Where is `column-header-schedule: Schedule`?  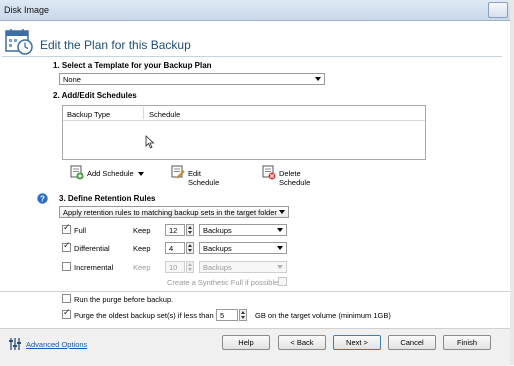
column-header-schedule: Schedule is located at coordinates (164, 114).